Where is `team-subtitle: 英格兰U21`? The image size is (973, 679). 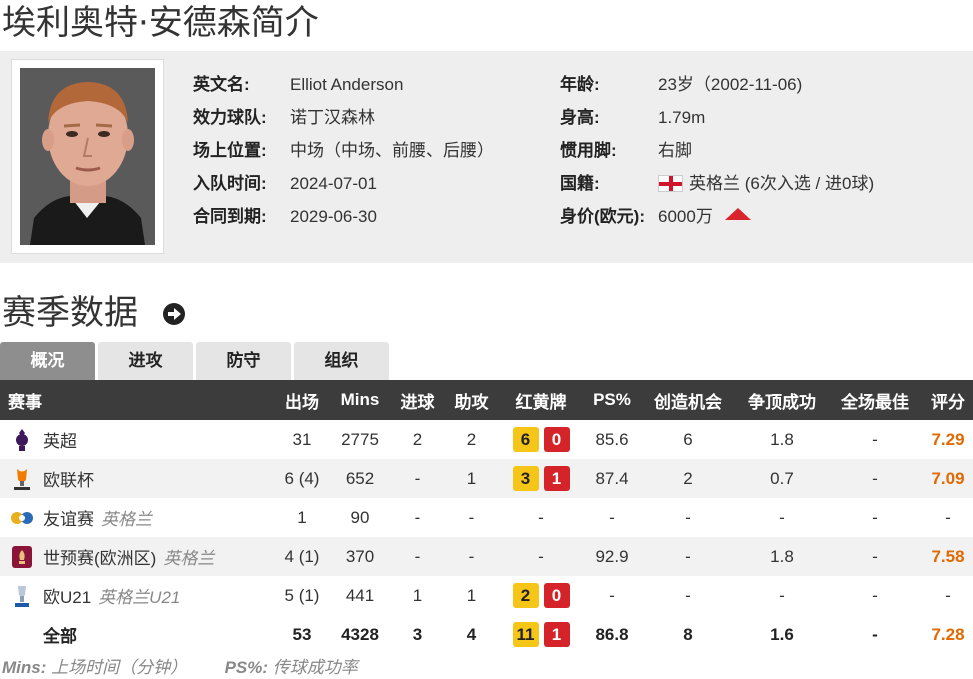
team-subtitle: 英格兰U21 is located at coordinates (139, 595).